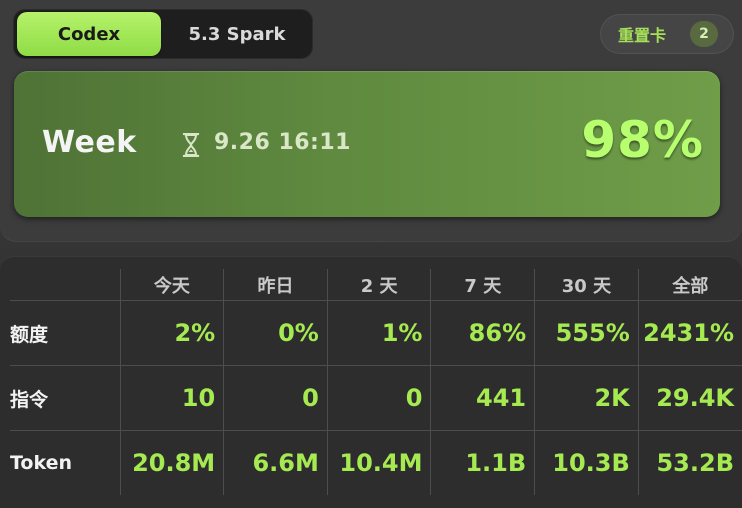 The width and height of the screenshot is (742, 508). Describe the element at coordinates (275, 462) in the screenshot. I see `table-cell: 6.6M` at that location.